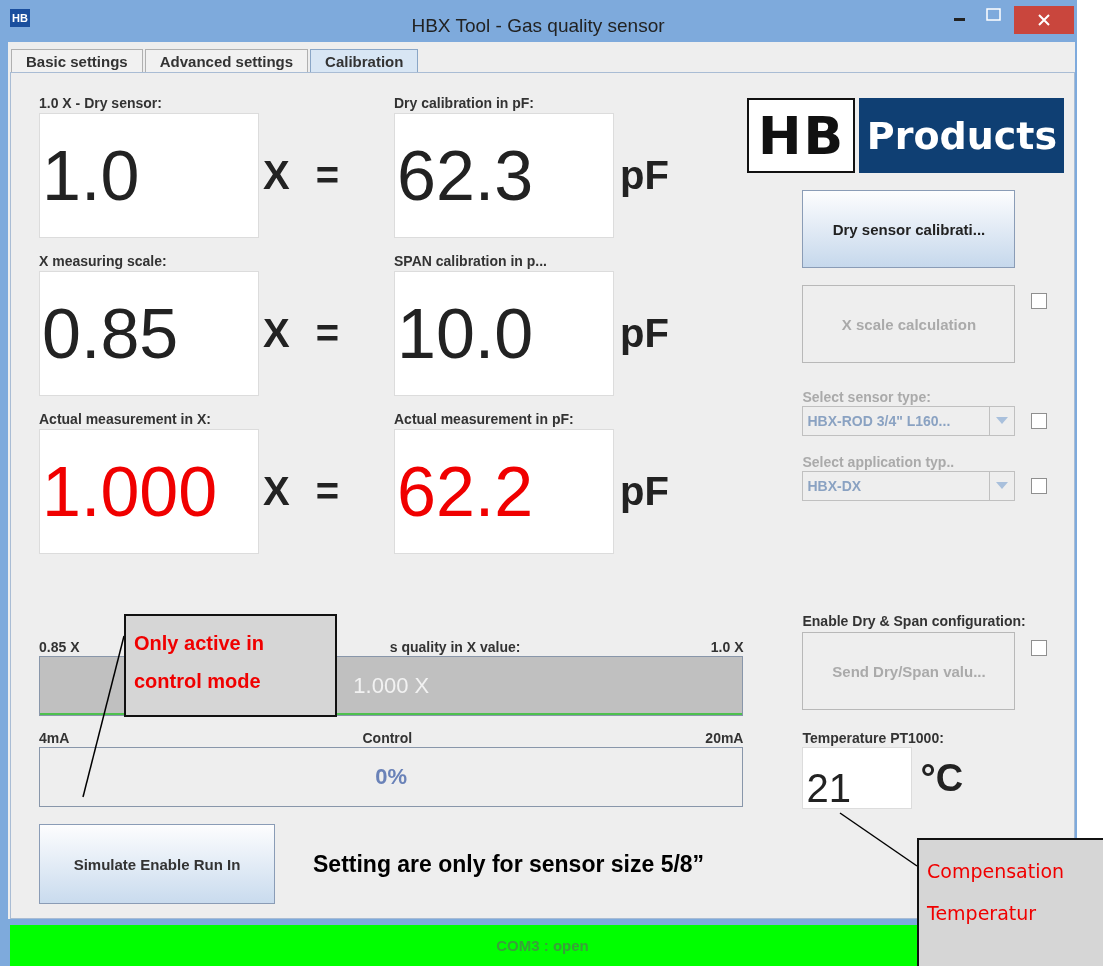 The height and width of the screenshot is (966, 1103). I want to click on maximize-icon, so click(994, 14).